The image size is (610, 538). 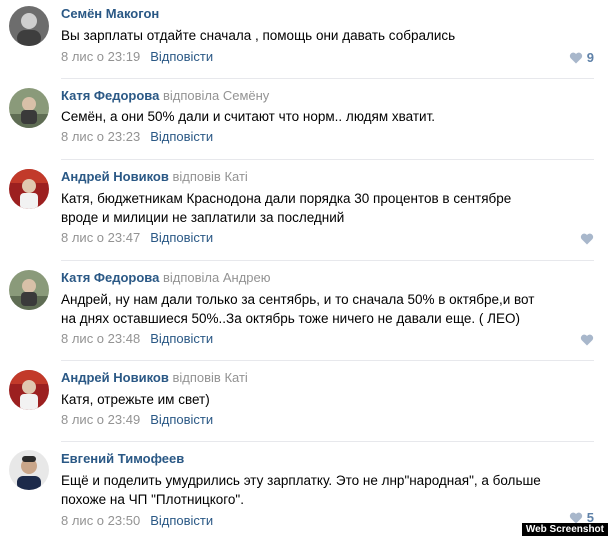 What do you see at coordinates (564, 529) in the screenshot?
I see `watermark-label: Web Screenshot` at bounding box center [564, 529].